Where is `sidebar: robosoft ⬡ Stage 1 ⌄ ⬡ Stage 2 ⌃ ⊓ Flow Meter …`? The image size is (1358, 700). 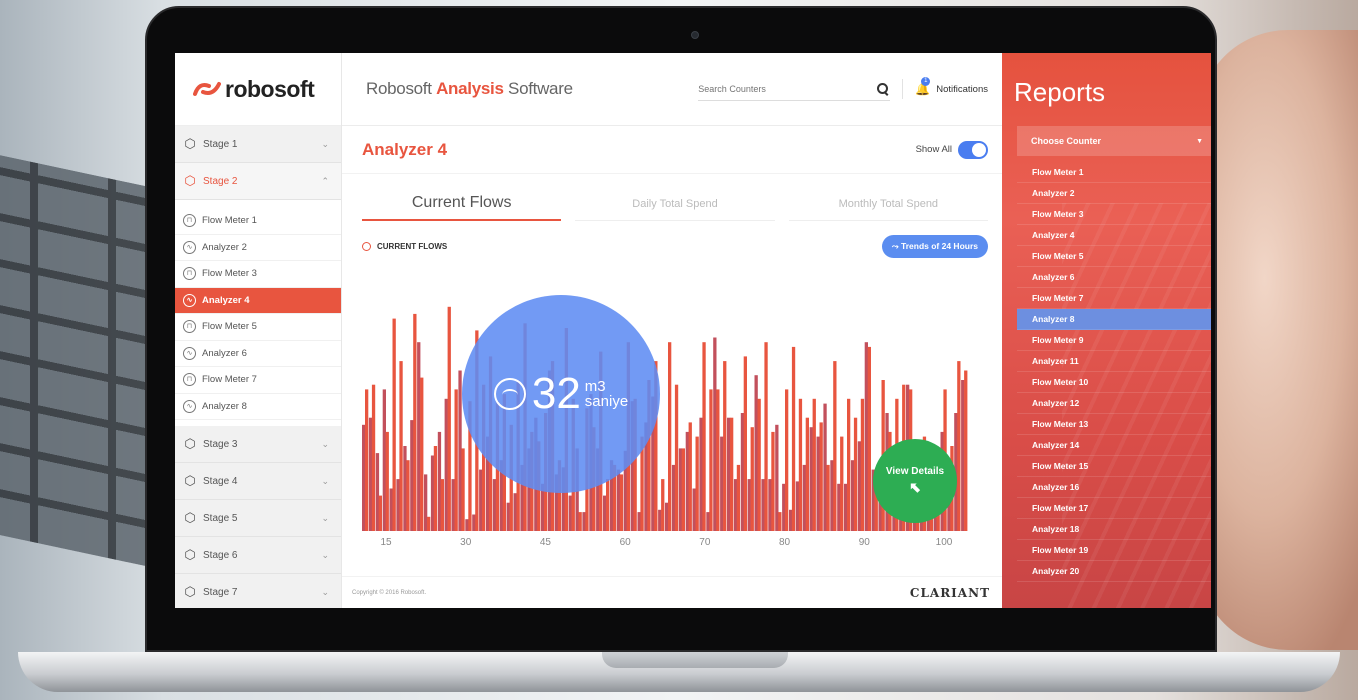
sidebar: robosoft ⬡ Stage 1 ⌄ ⬡ Stage 2 ⌃ ⊓ Flow Meter … is located at coordinates (258, 330).